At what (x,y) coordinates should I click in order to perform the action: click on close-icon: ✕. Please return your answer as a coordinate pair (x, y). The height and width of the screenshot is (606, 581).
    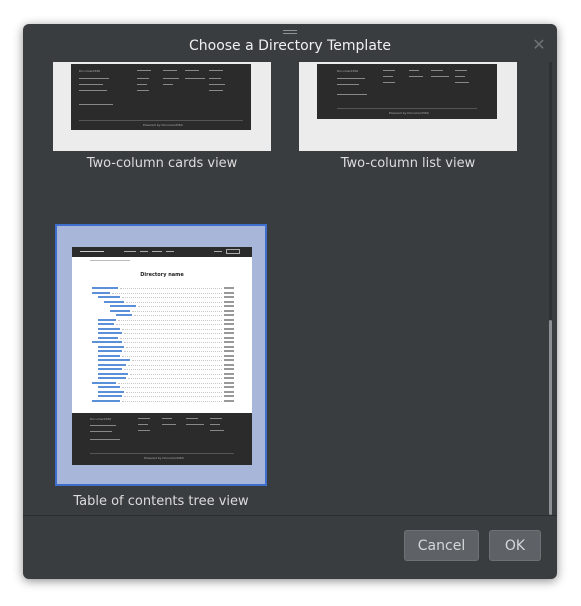
    Looking at the image, I should click on (539, 45).